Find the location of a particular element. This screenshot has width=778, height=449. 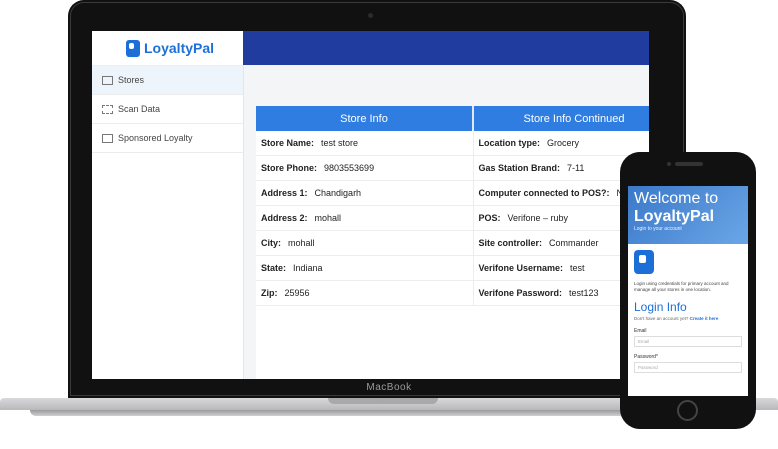

table-cell: City: mohall is located at coordinates (365, 243).